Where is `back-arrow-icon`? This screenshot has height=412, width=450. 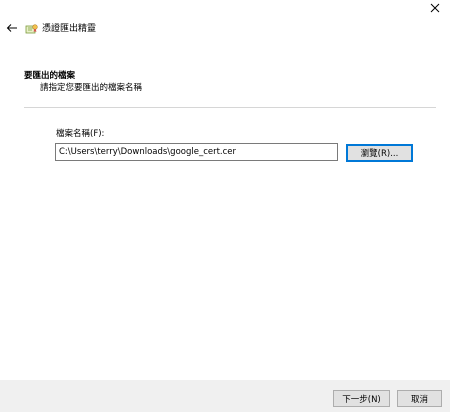 back-arrow-icon is located at coordinates (12, 29).